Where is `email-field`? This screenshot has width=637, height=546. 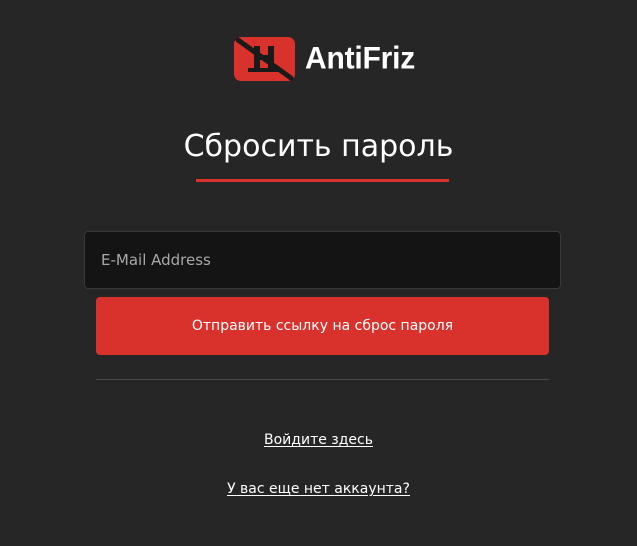
email-field is located at coordinates (322, 260).